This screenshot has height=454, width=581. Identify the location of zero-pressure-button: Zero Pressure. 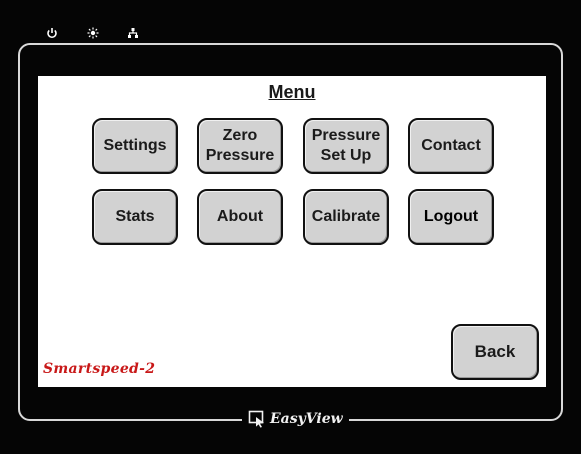
(240, 146).